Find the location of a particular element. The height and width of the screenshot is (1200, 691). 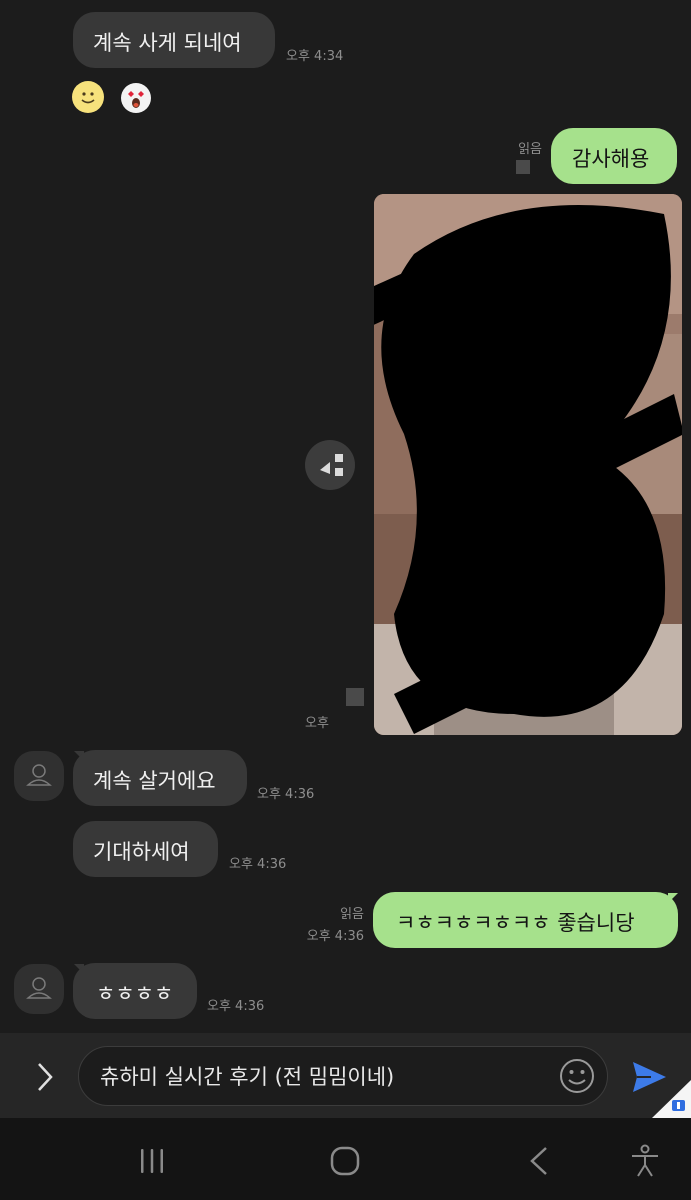

message-bubble-incoming: 계속 사게 되네여 is located at coordinates (174, 40).